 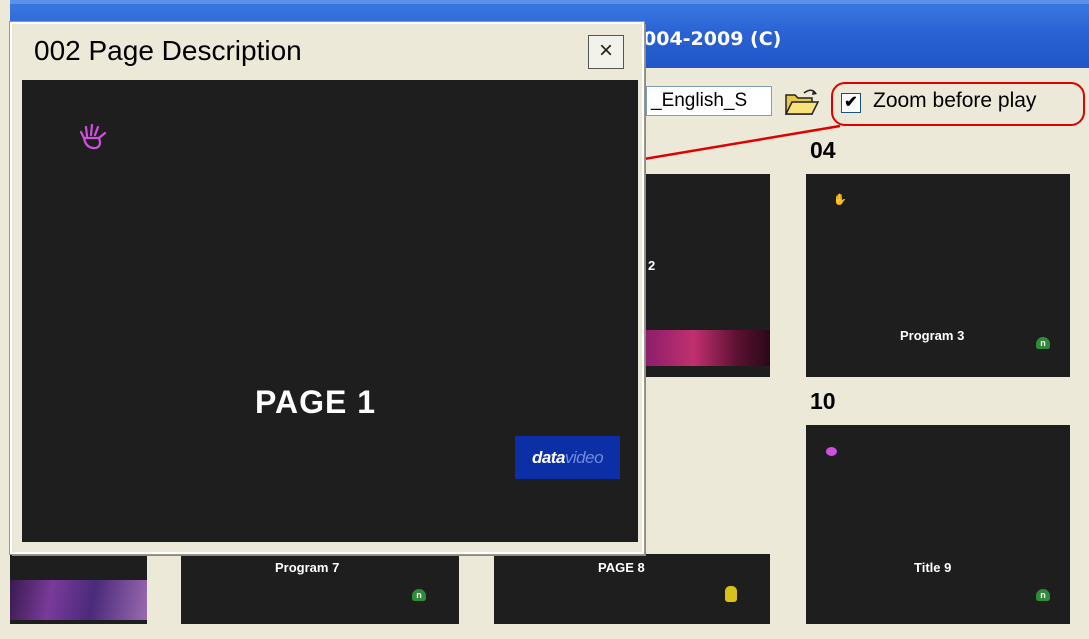 I want to click on thumbnail-partial-label: 2, so click(x=652, y=265).